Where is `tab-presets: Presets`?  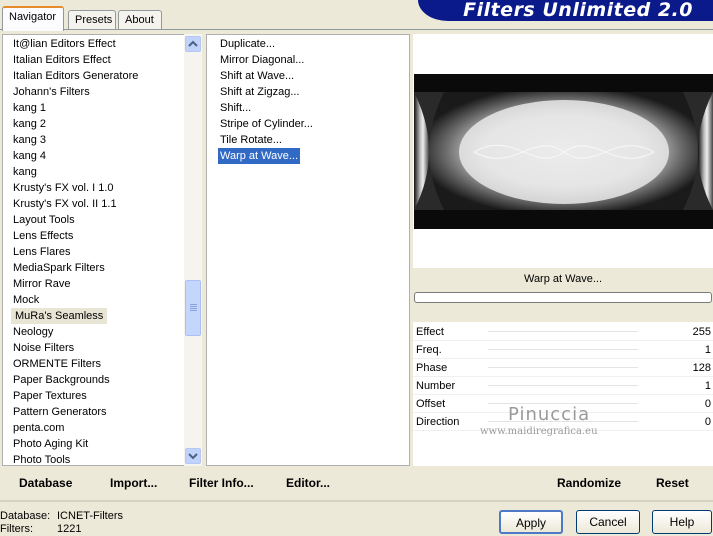 tab-presets: Presets is located at coordinates (92, 20).